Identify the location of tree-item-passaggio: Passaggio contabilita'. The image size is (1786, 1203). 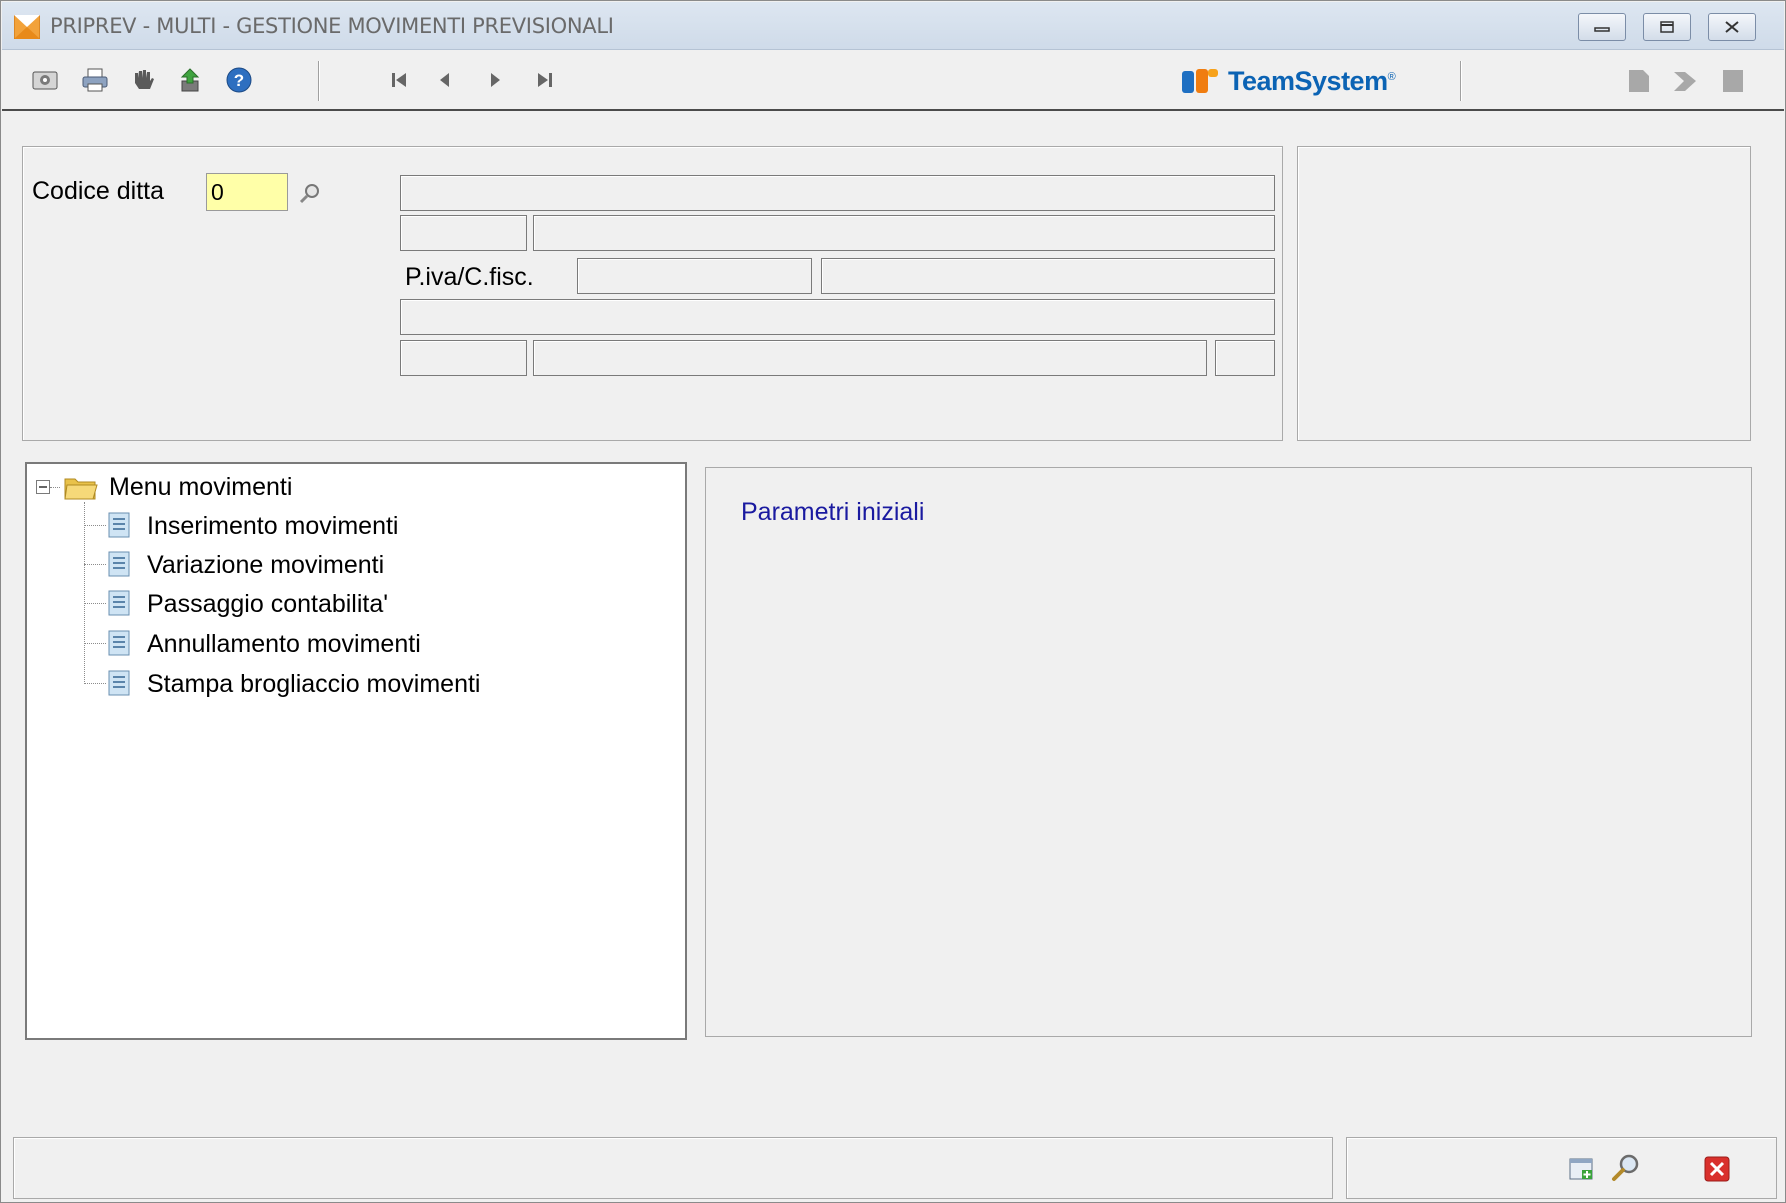
(267, 604).